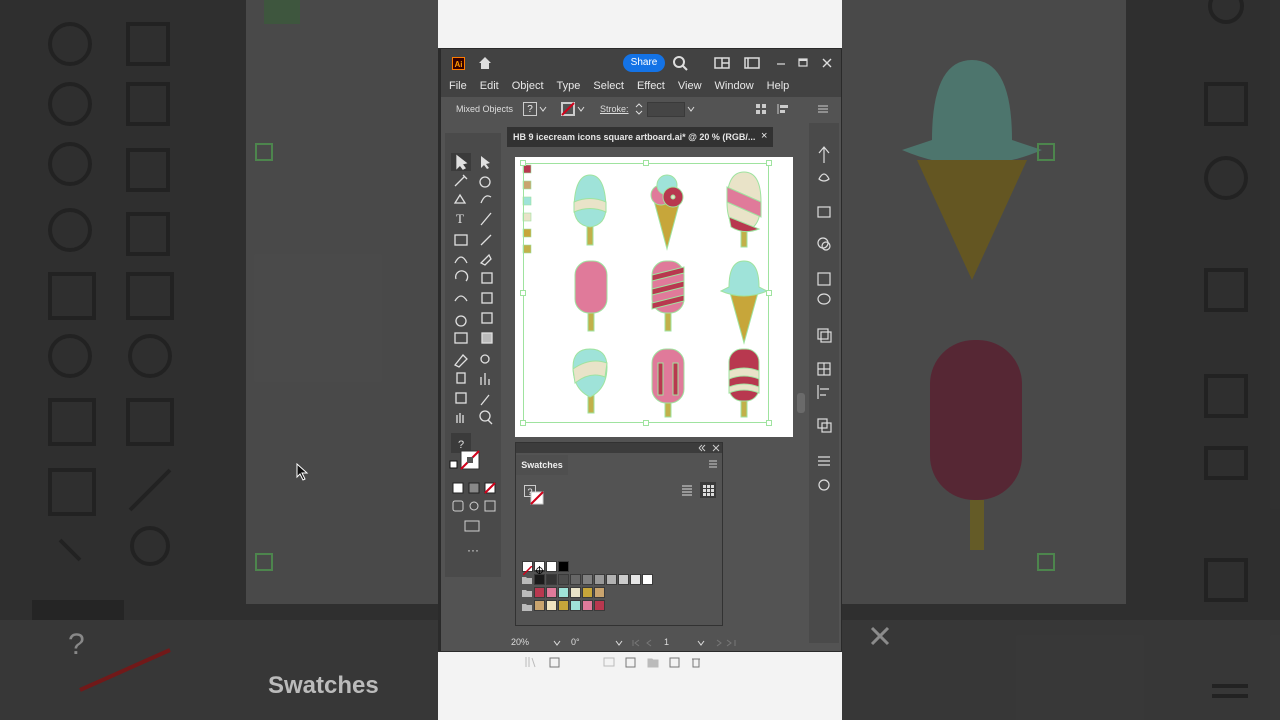  I want to click on swatches-footer-icons, so click(619, 662).